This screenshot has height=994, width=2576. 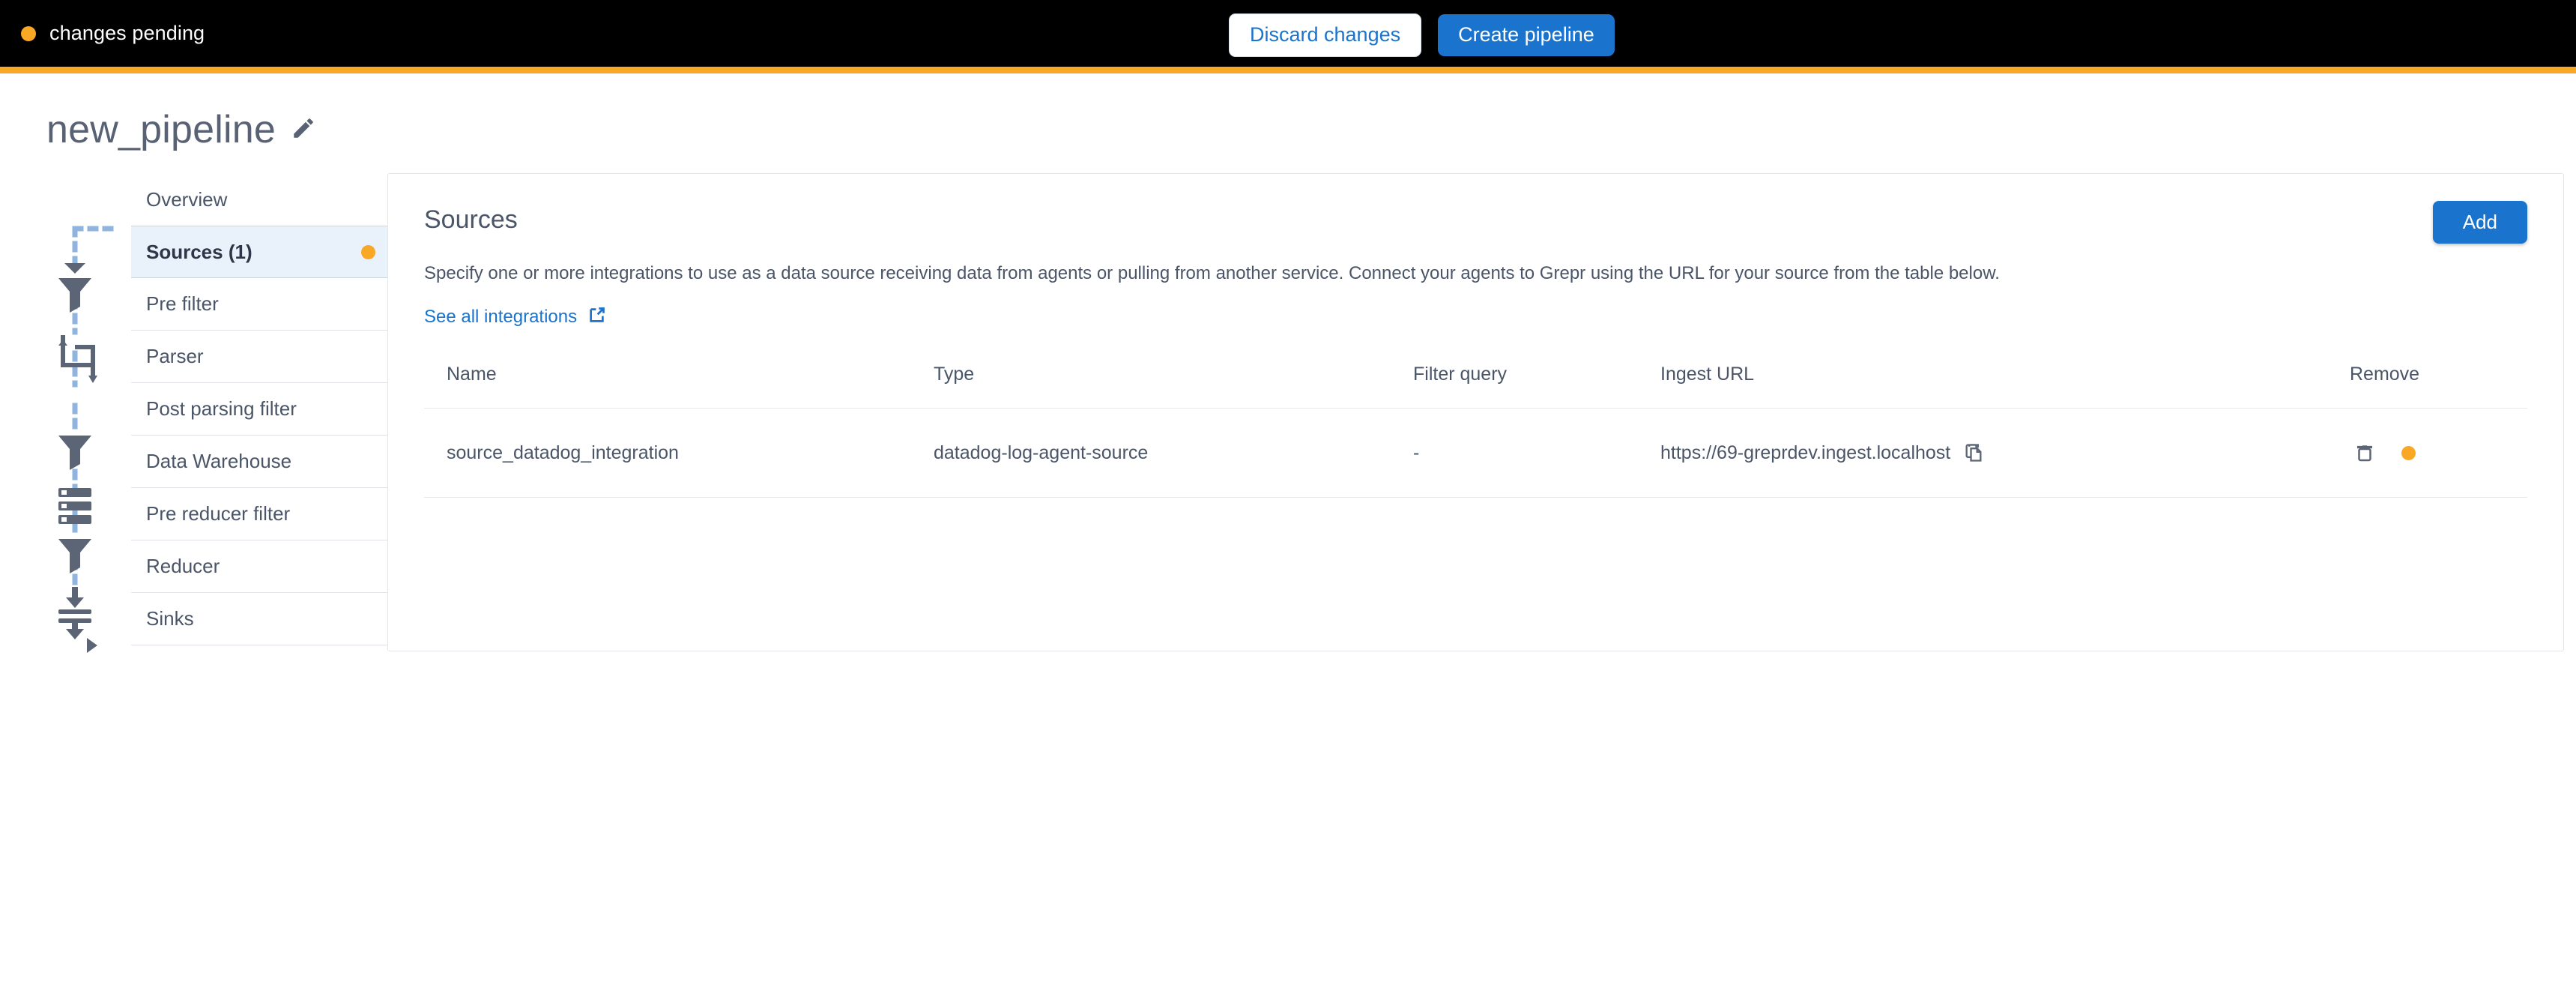 I want to click on trash-icon, so click(x=2364, y=453).